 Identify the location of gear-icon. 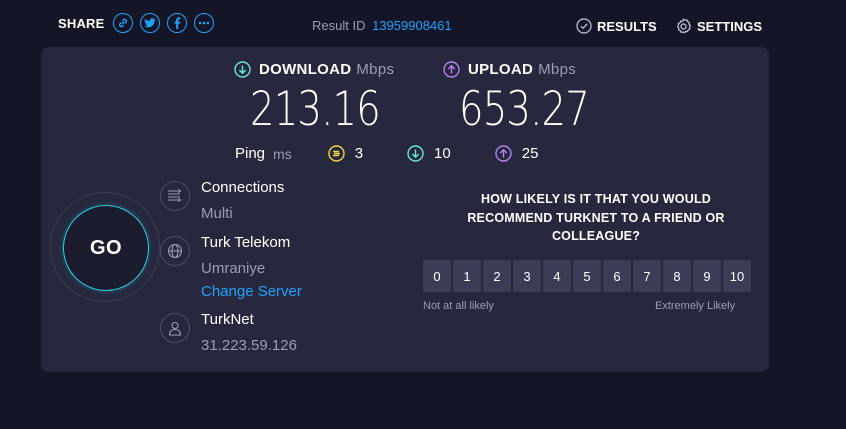
(683, 26).